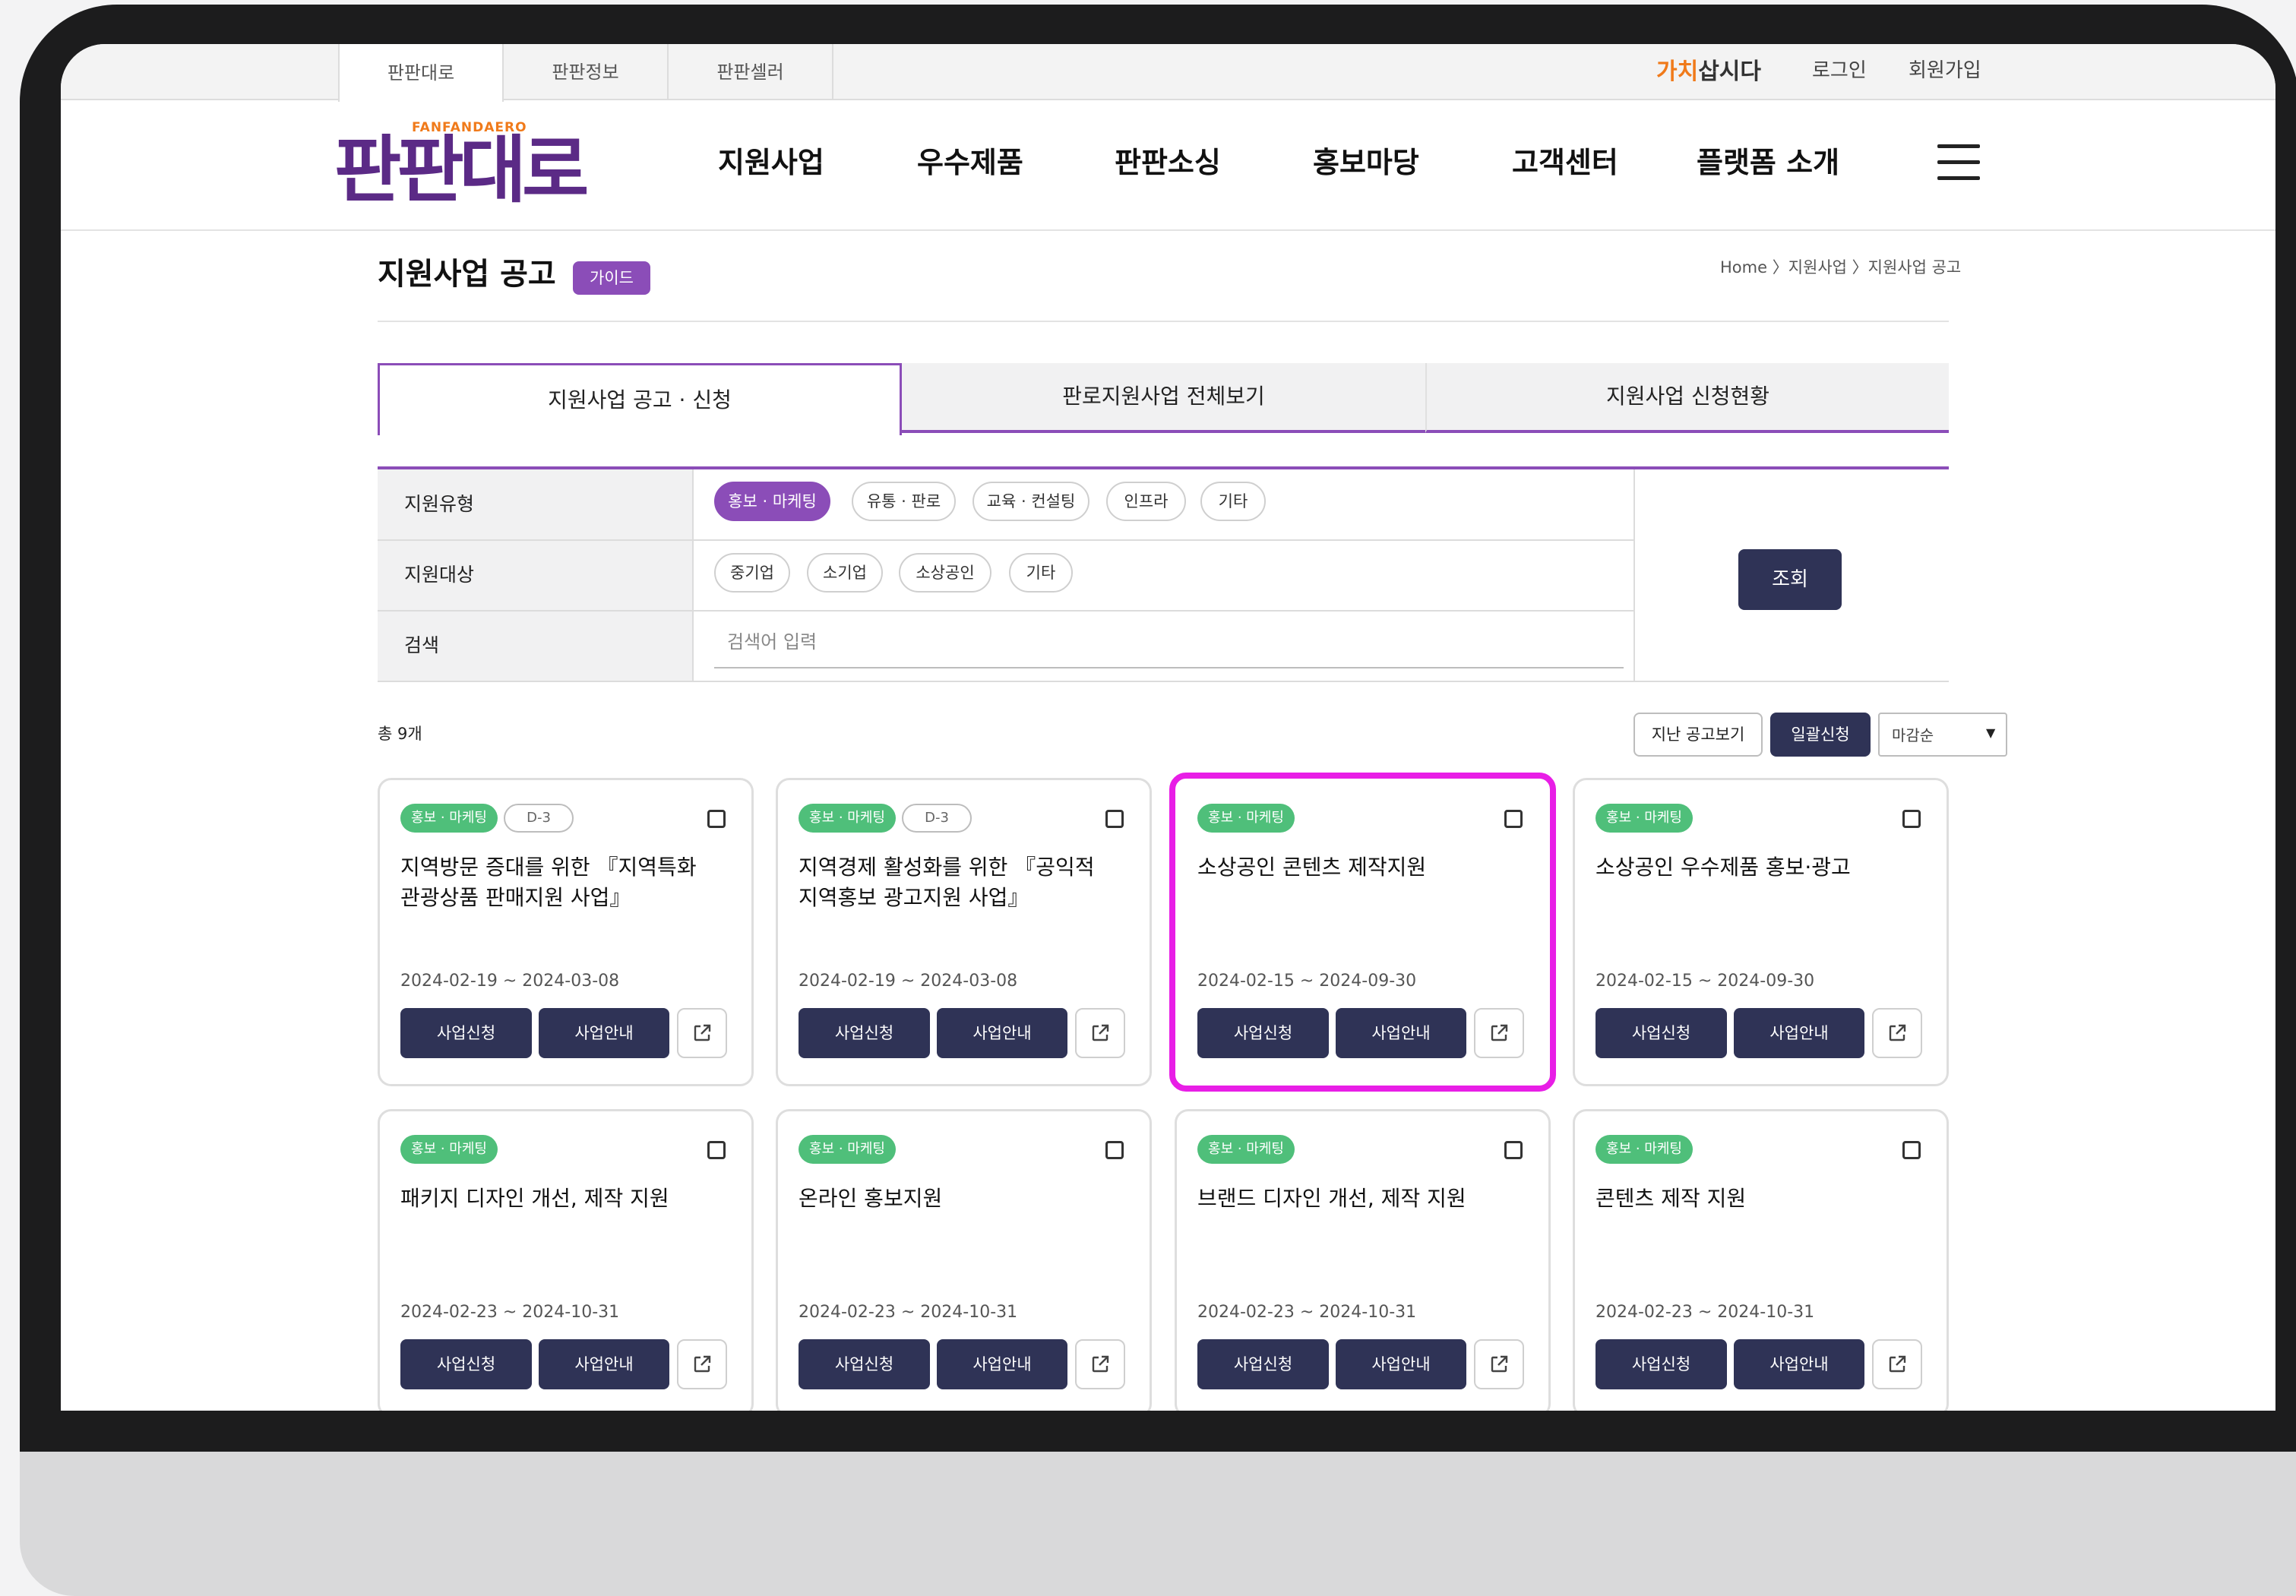  Describe the element at coordinates (640, 399) in the screenshot. I see `tab-announcement-apply: 지원사업 공고 · 신청` at that location.